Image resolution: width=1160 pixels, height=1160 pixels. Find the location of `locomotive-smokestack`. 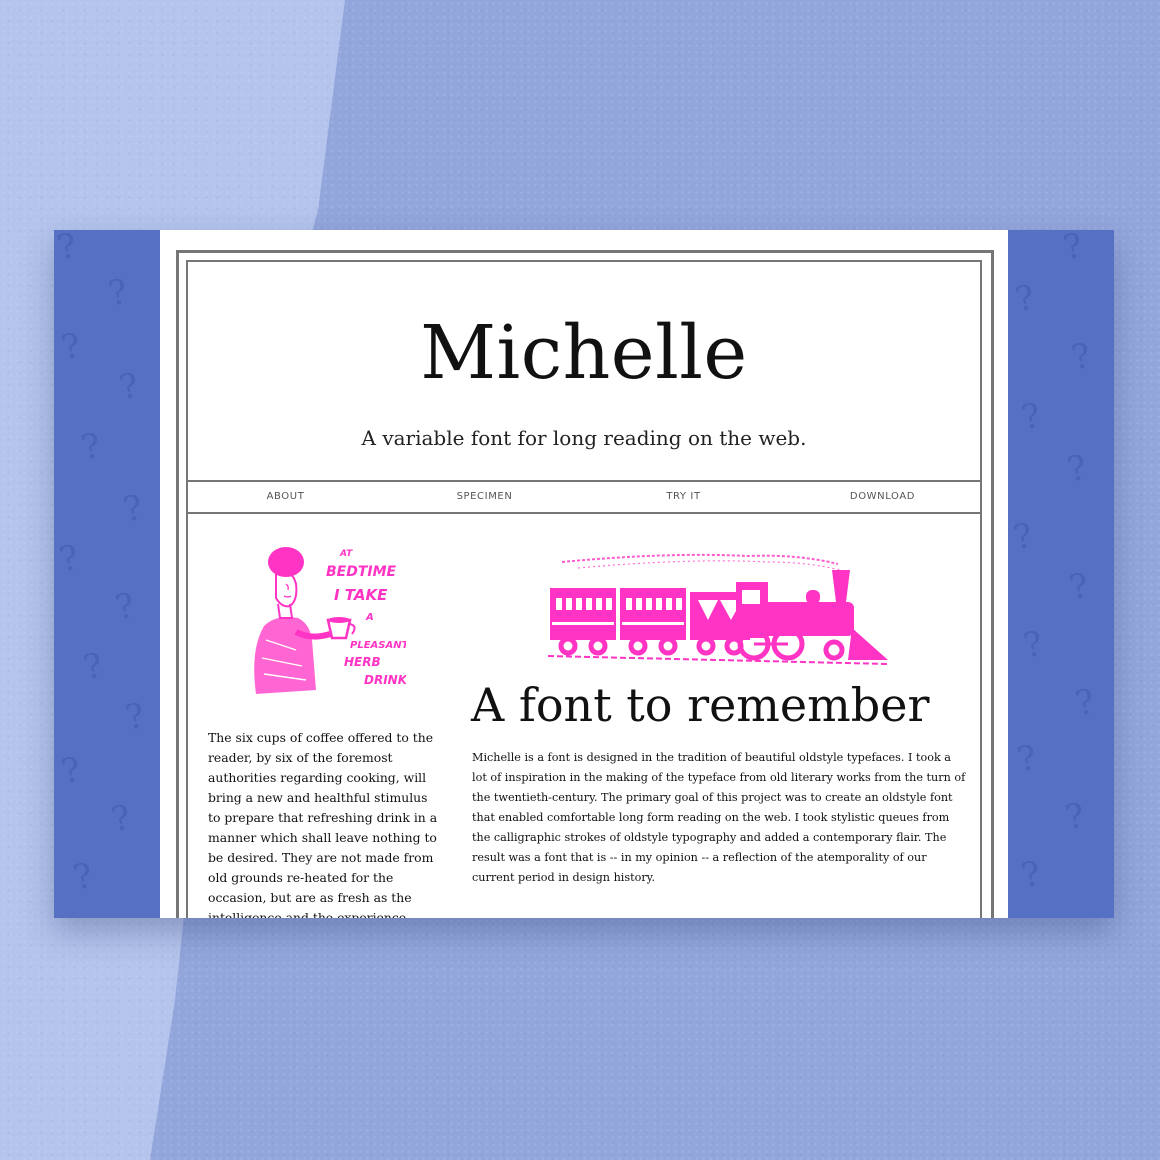

locomotive-smokestack is located at coordinates (841, 586).